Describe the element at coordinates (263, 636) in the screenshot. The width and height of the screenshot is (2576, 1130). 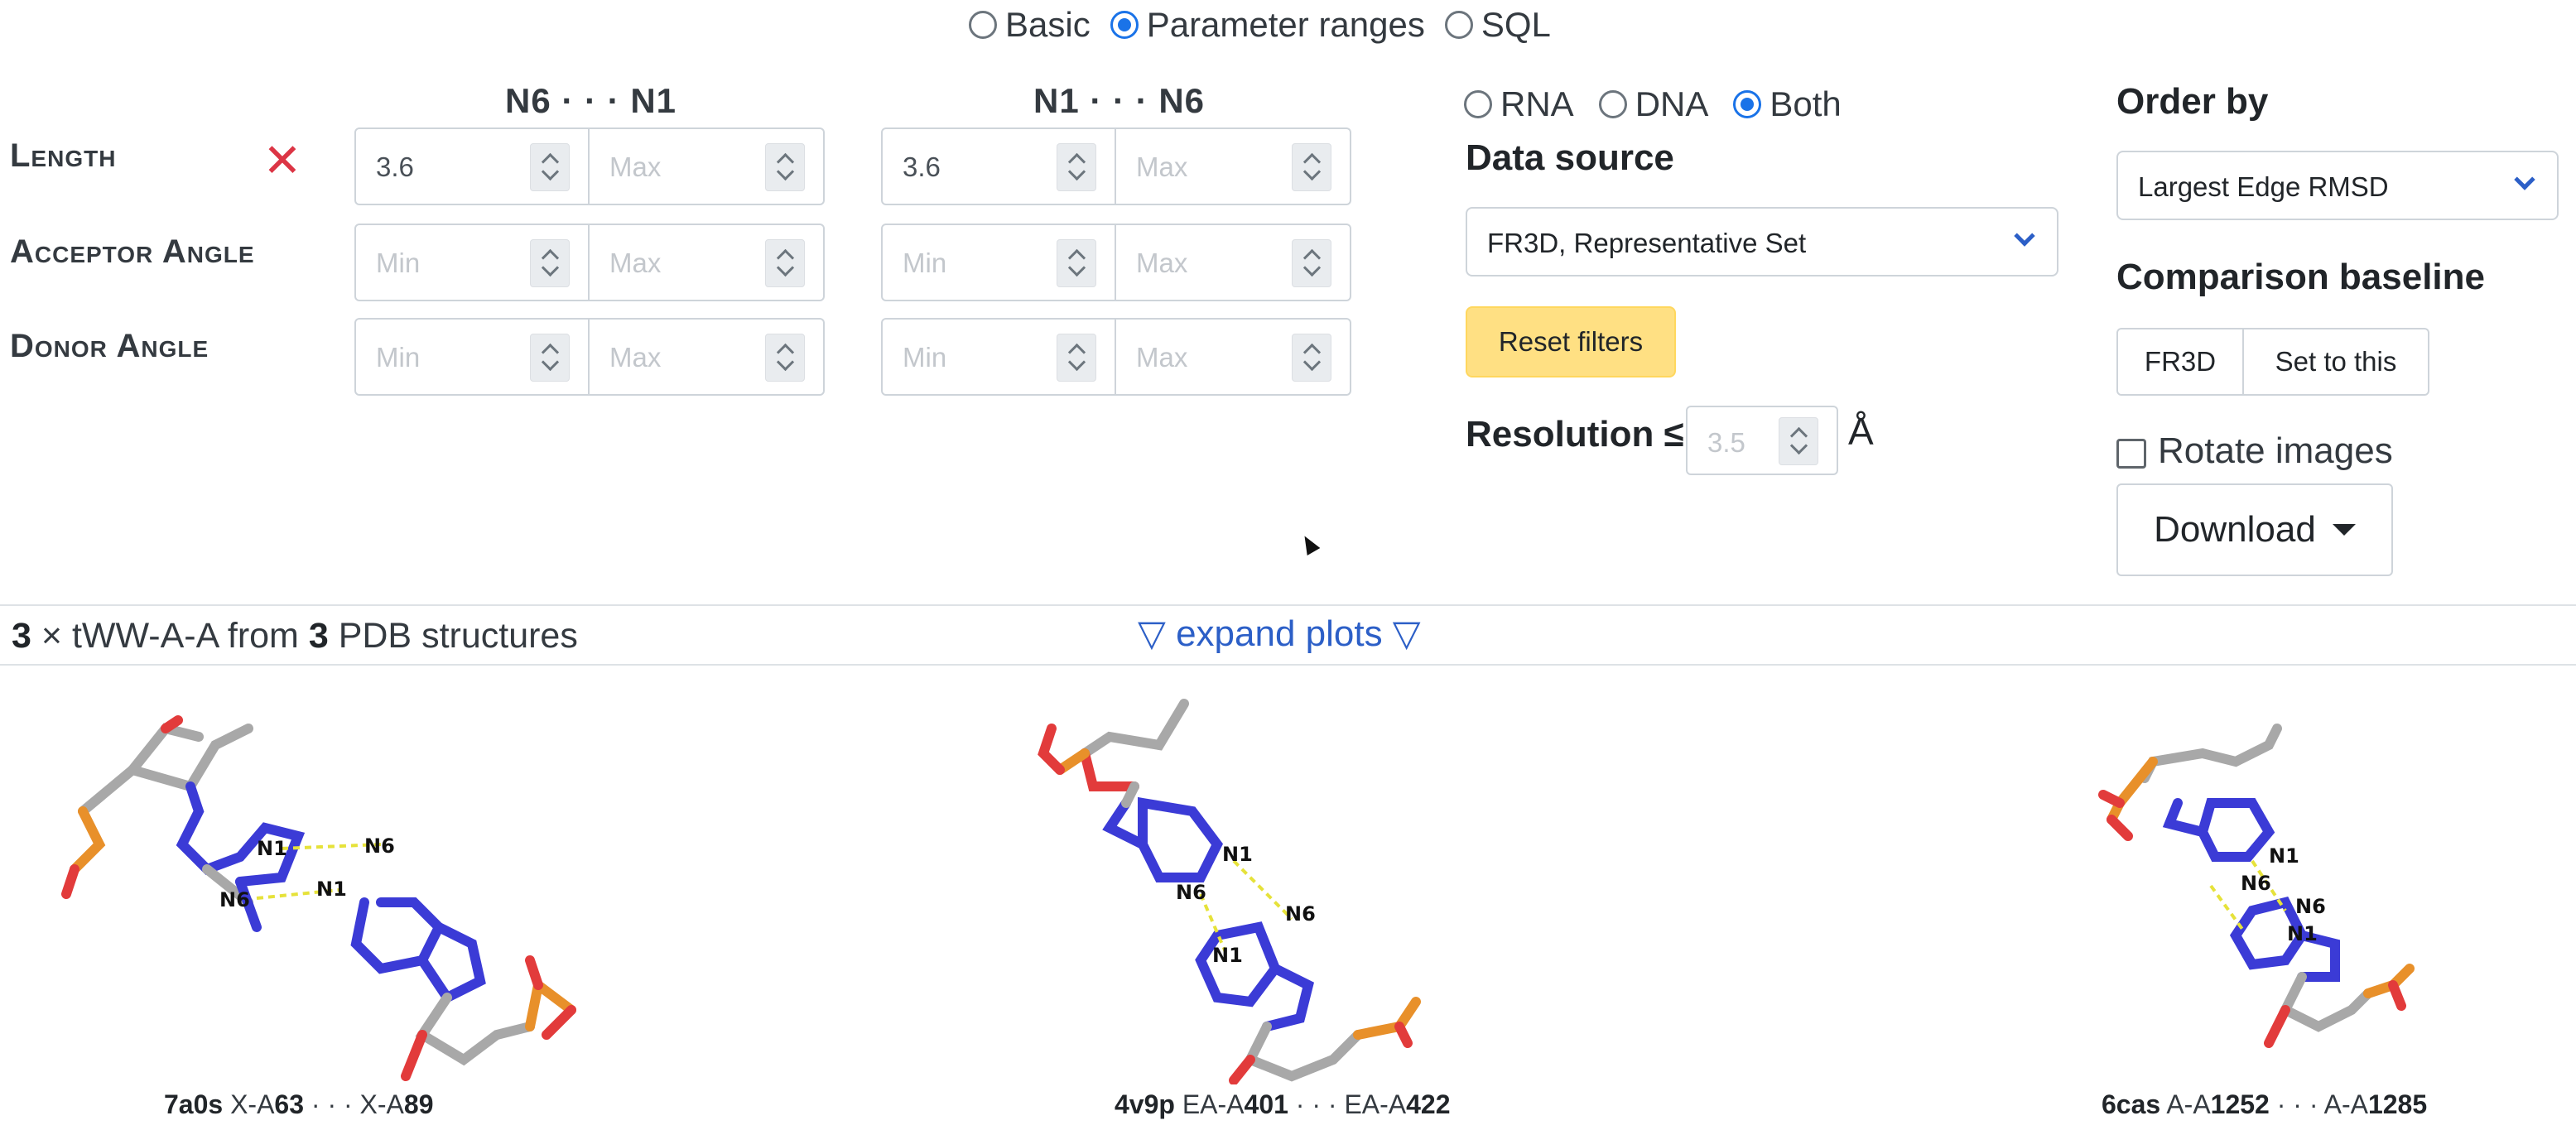
I see `from-word: from` at that location.